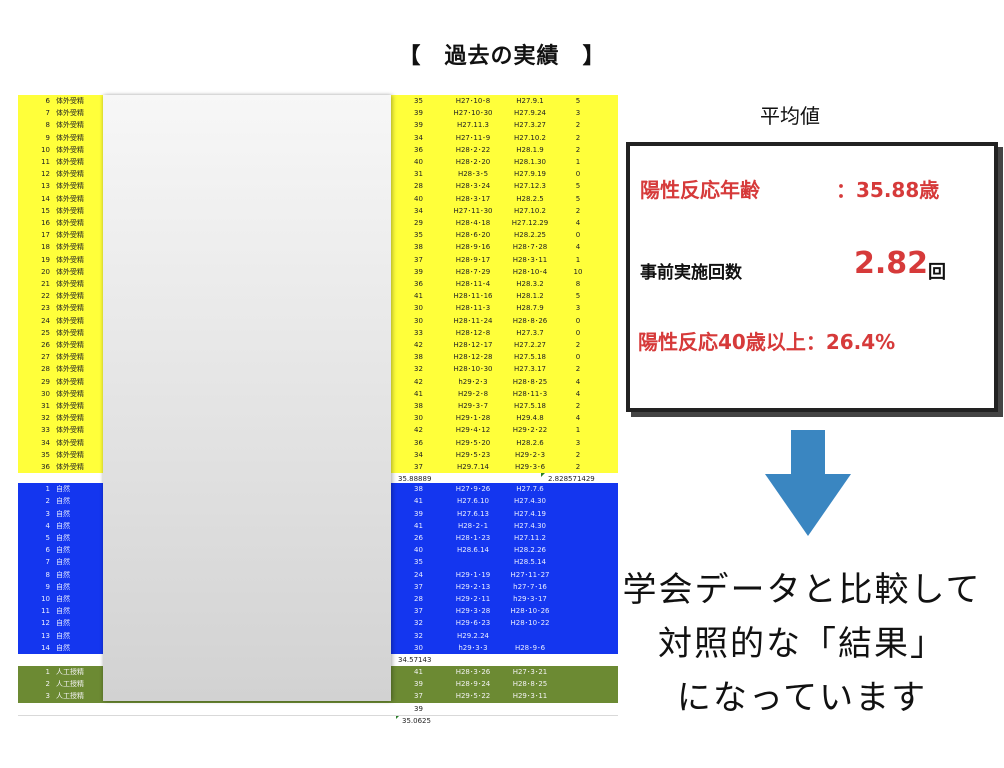  Describe the element at coordinates (530, 186) in the screenshot. I see `date-start-cell: H27.12.3` at that location.